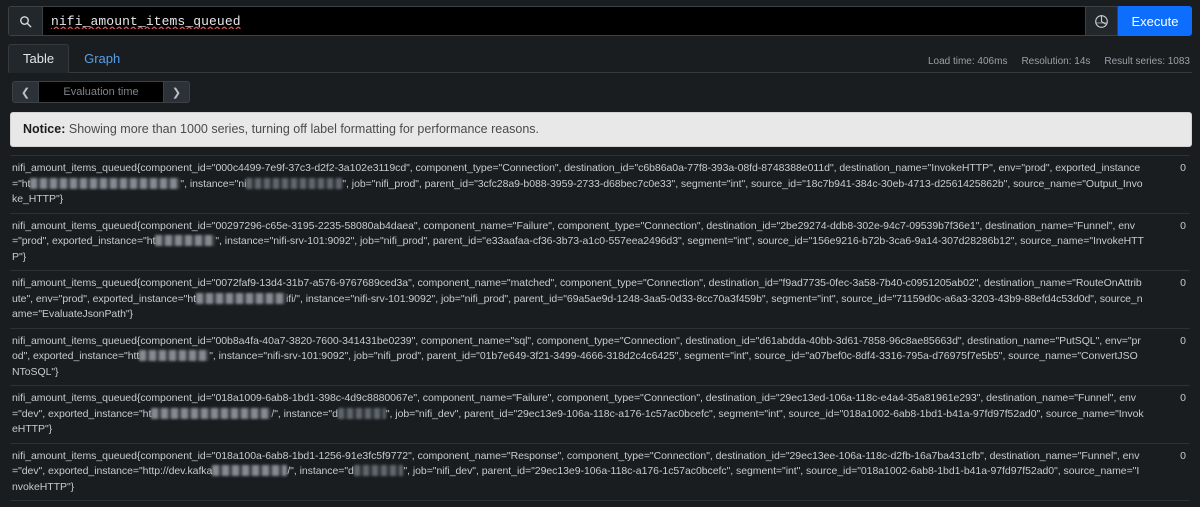  Describe the element at coordinates (1155, 21) in the screenshot. I see `execute-button: Execute` at that location.